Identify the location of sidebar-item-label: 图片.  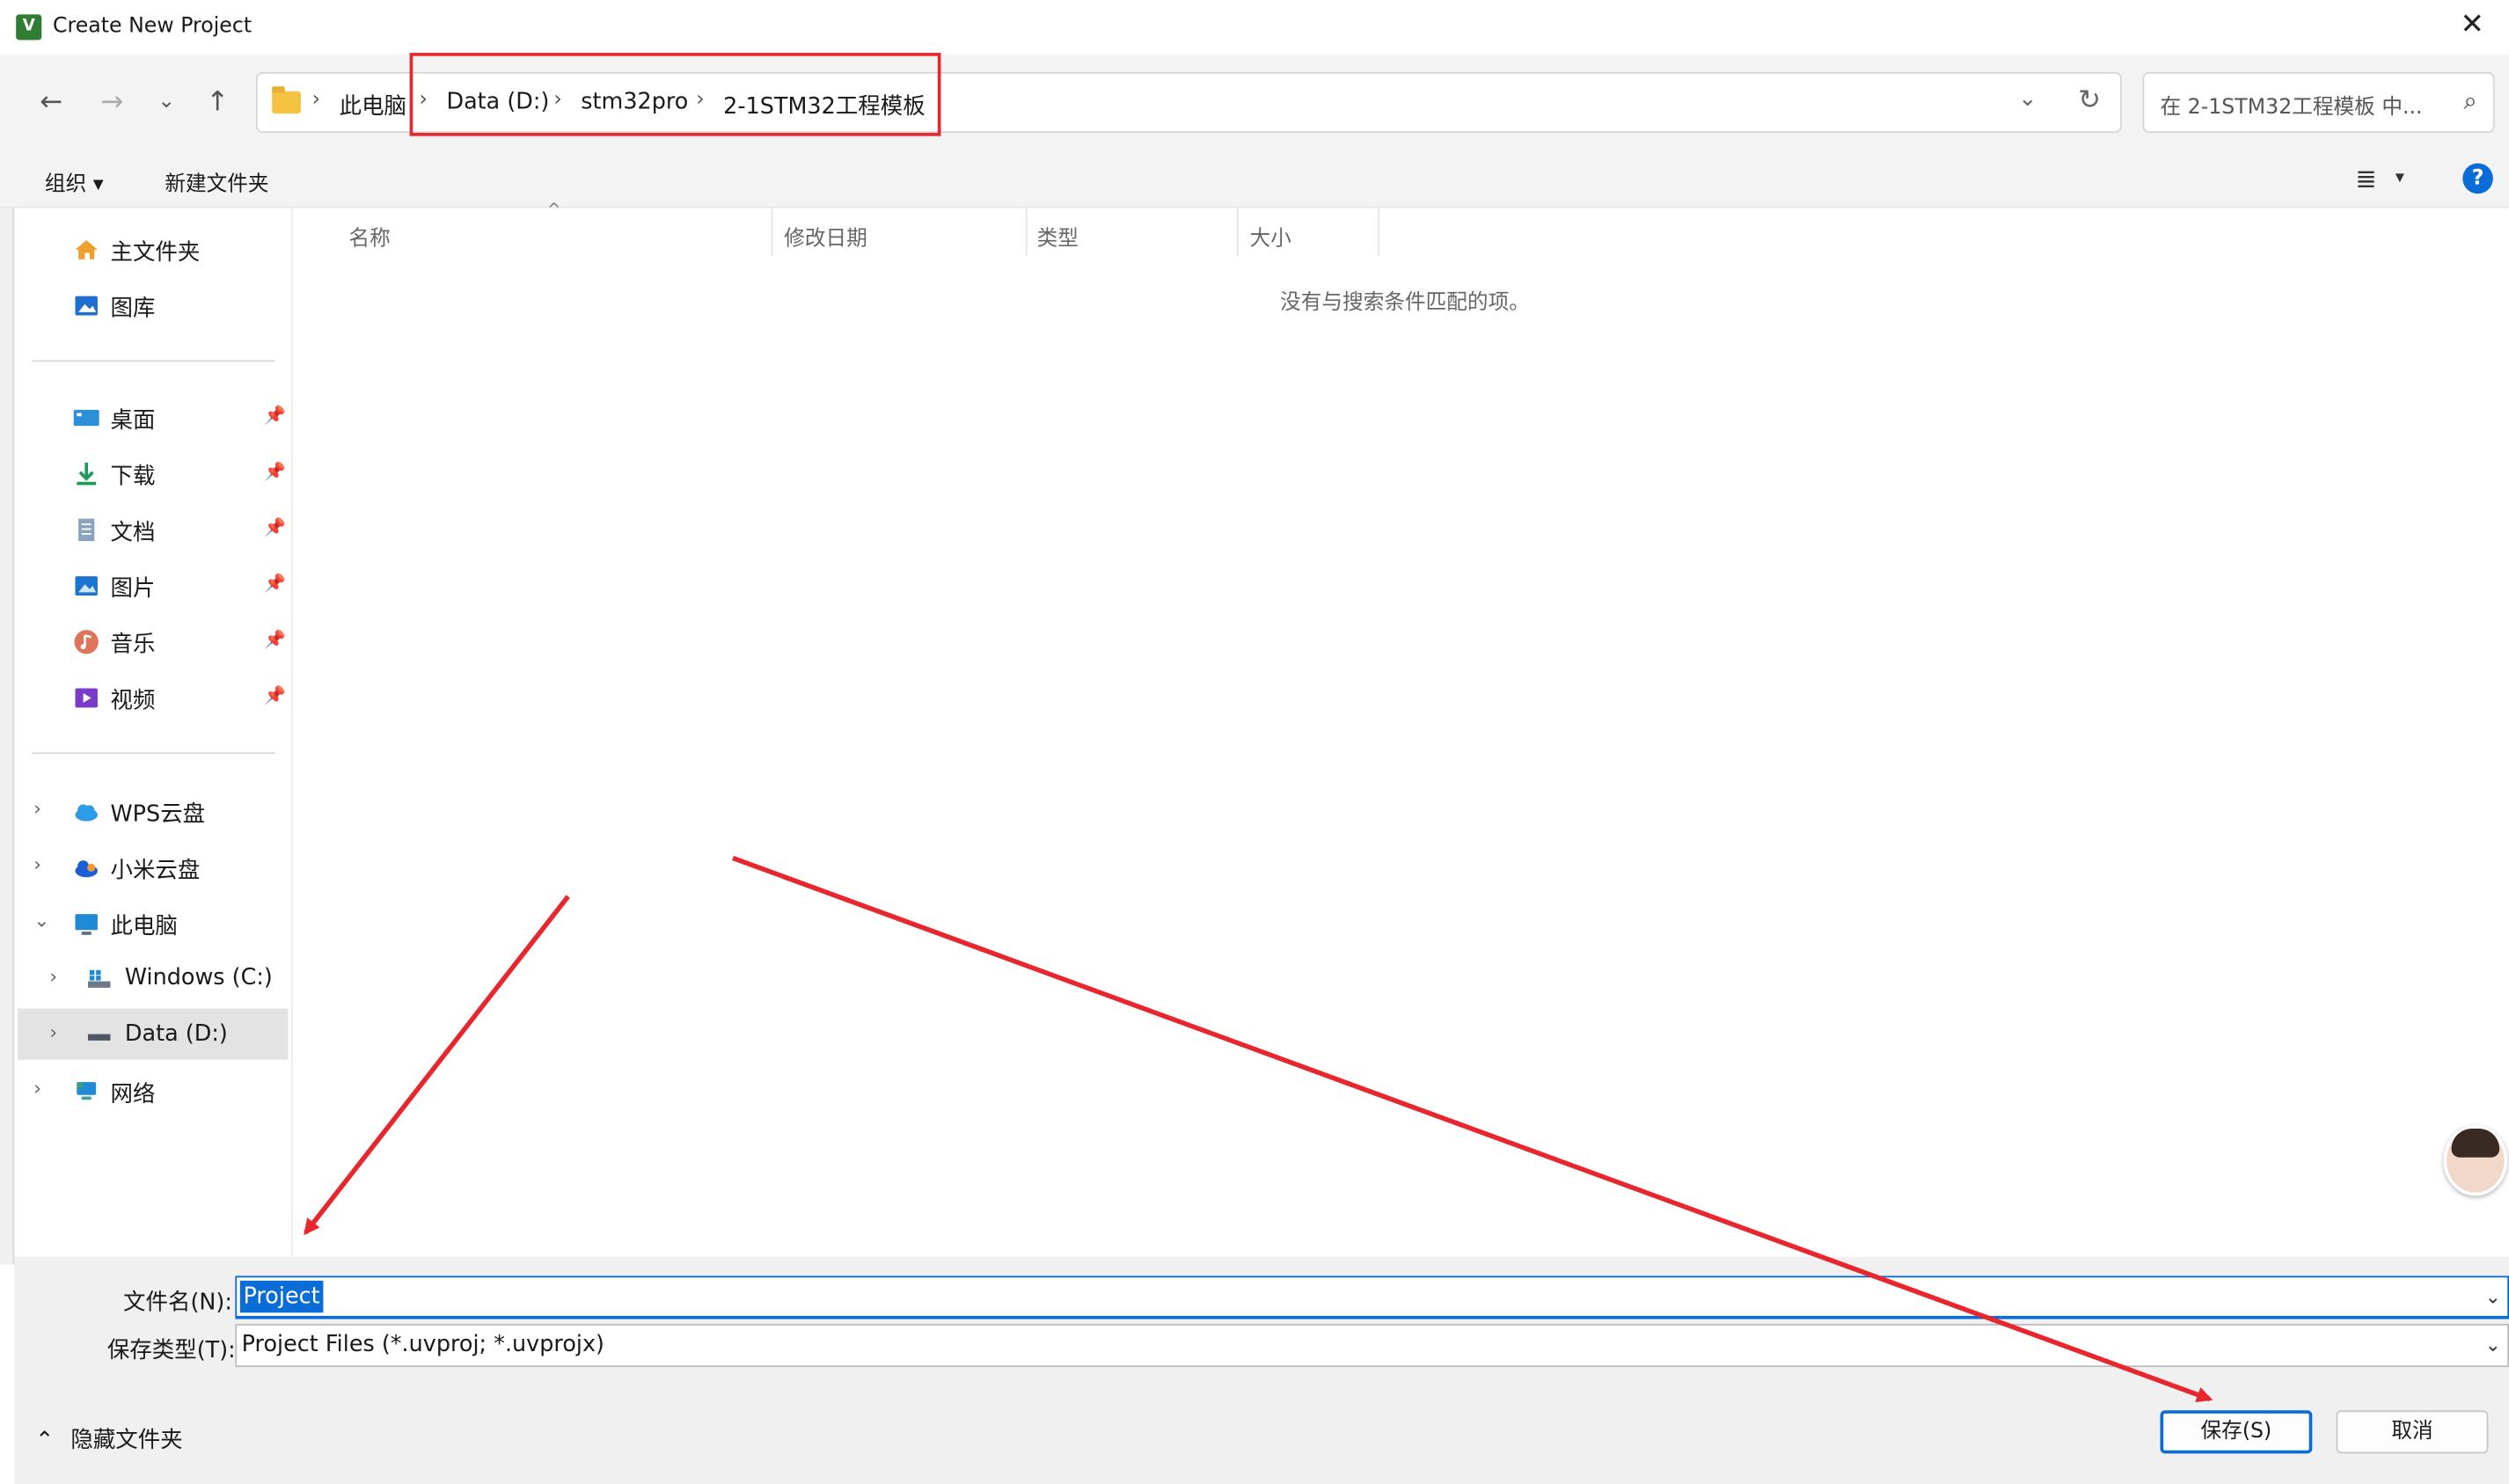
(133, 589).